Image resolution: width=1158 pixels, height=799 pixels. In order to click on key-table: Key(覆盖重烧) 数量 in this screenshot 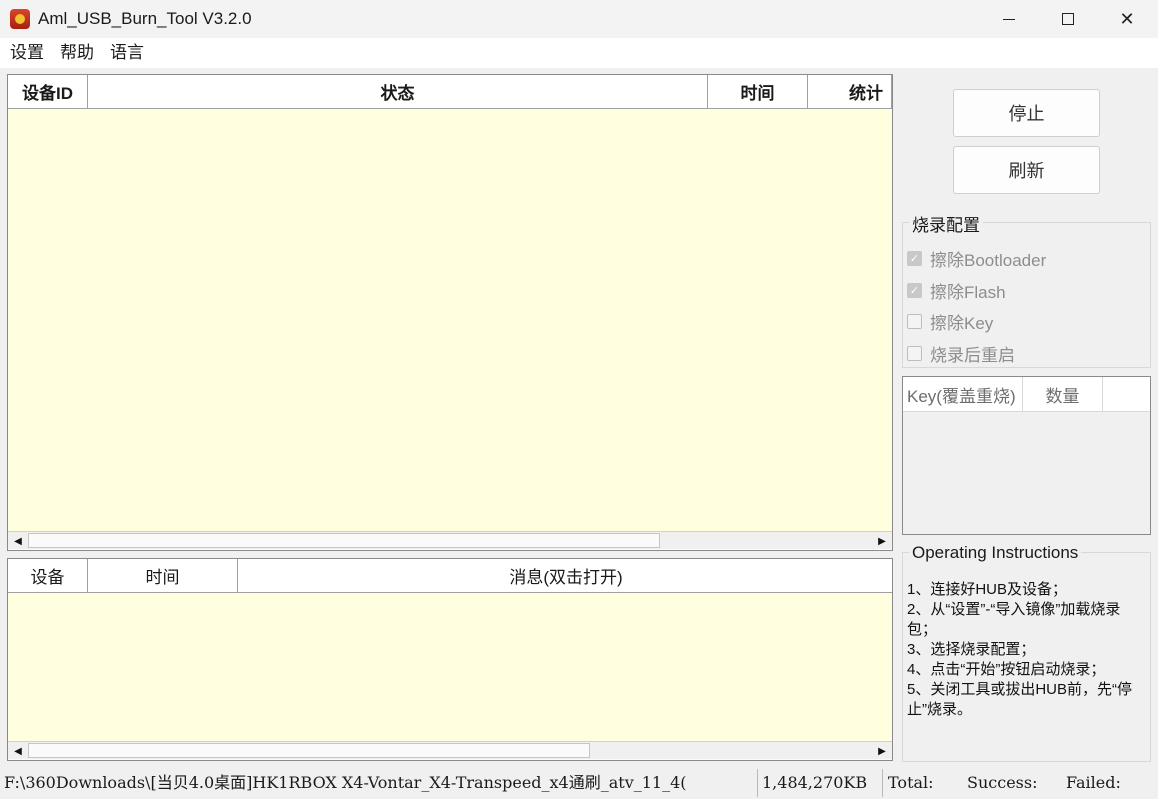, I will do `click(1026, 455)`.